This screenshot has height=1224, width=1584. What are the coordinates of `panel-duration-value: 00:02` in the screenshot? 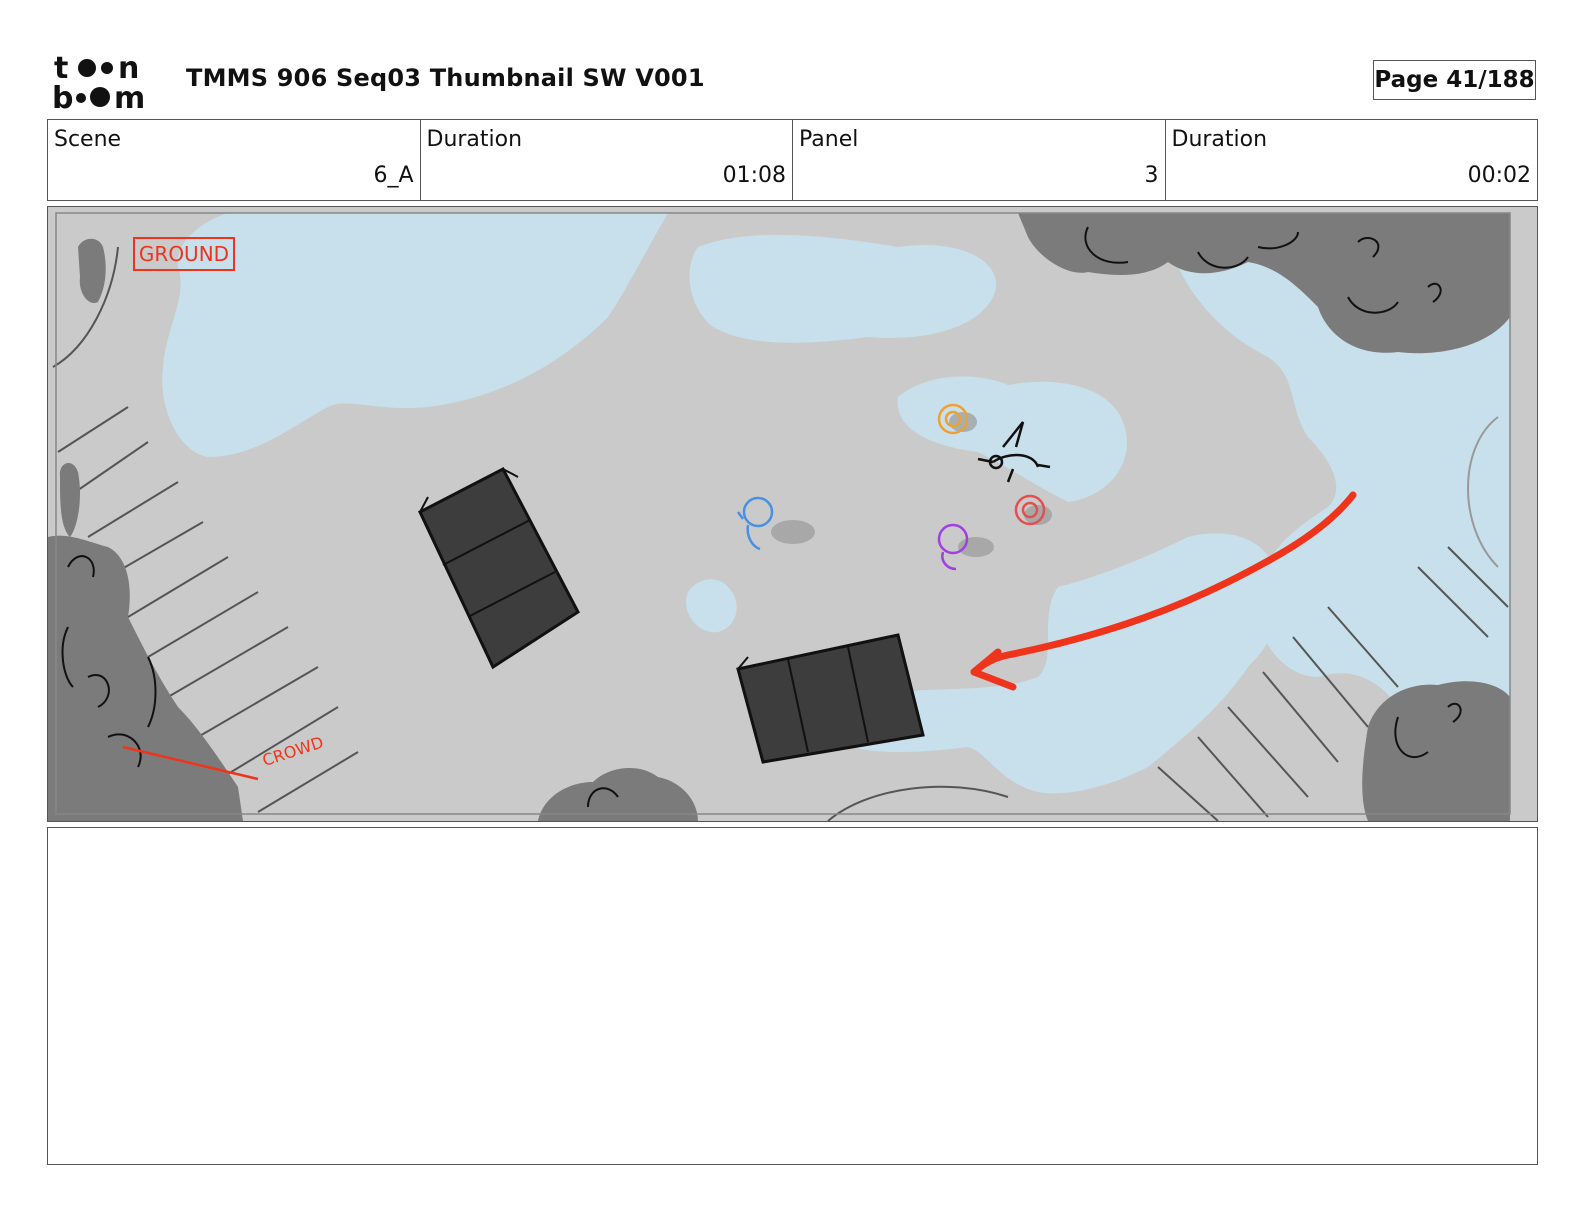 It's located at (1499, 175).